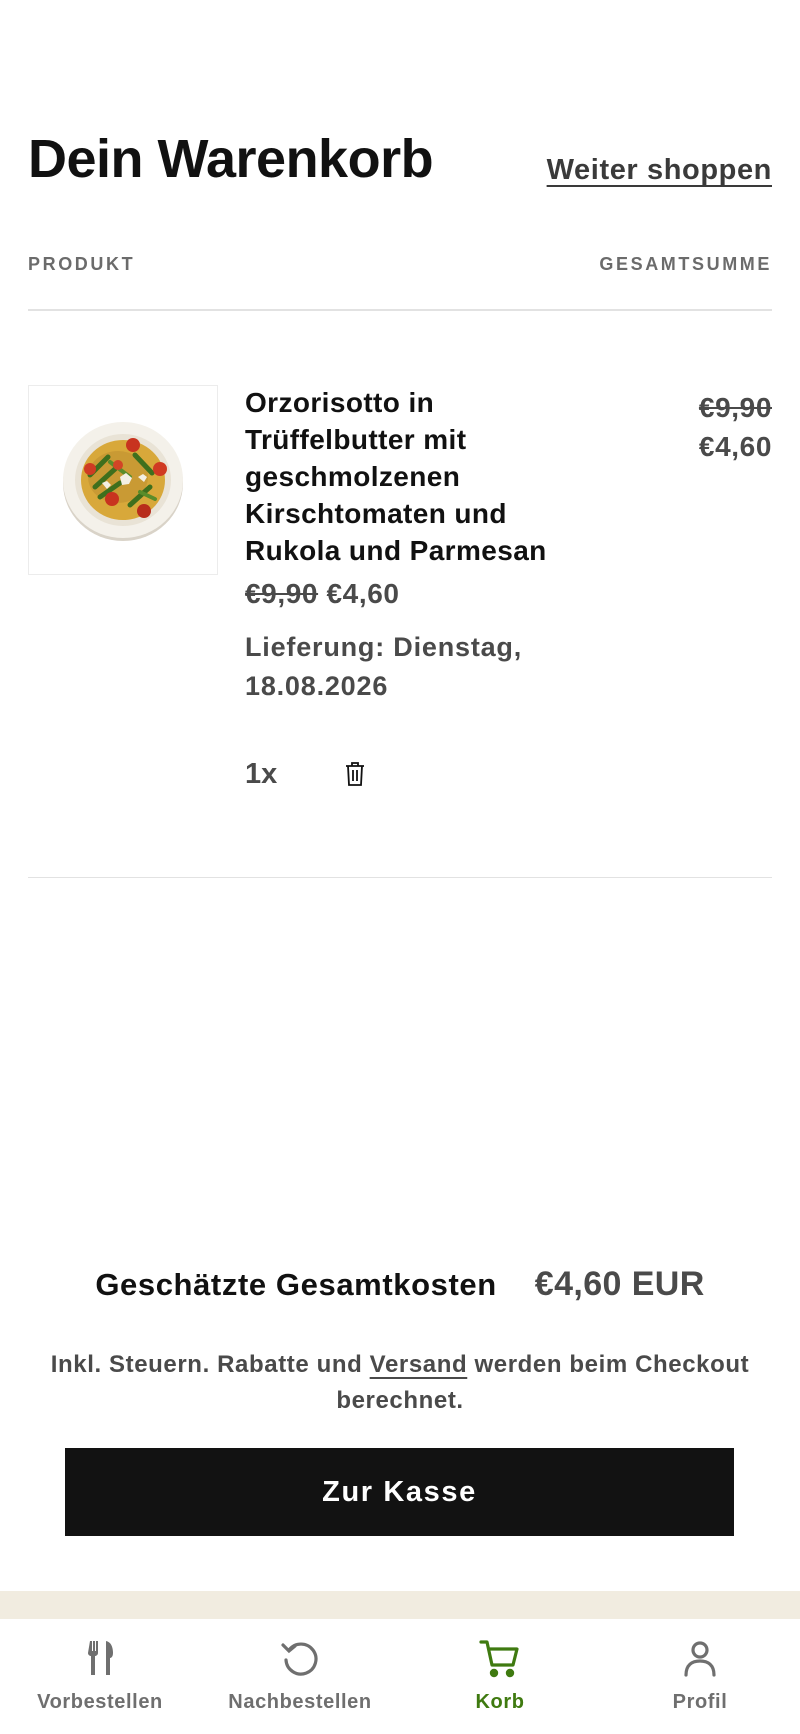  Describe the element at coordinates (322, 594) in the screenshot. I see `unit-price: €9,90 €4,60` at that location.